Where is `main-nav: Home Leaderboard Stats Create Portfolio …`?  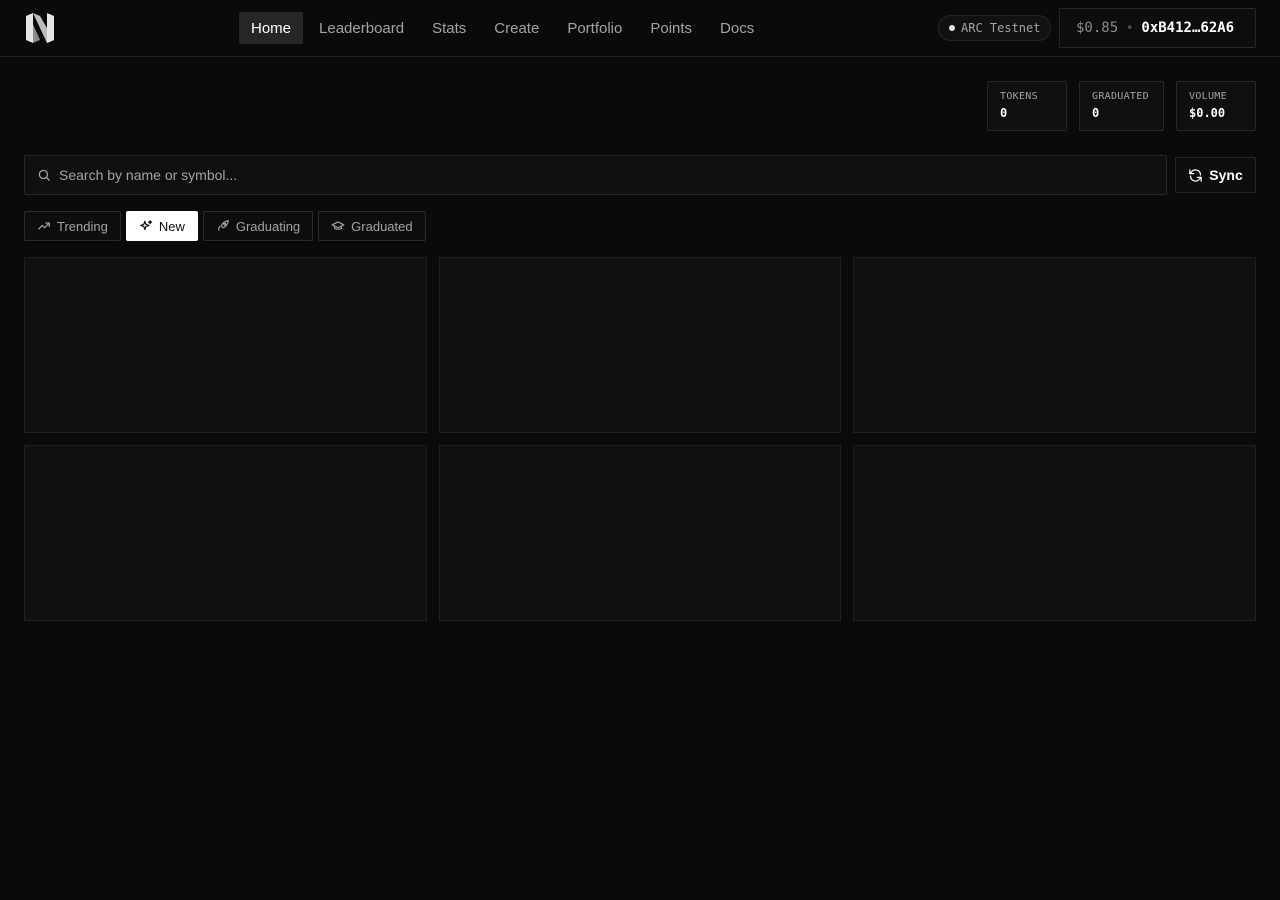 main-nav: Home Leaderboard Stats Create Portfolio … is located at coordinates (502, 28).